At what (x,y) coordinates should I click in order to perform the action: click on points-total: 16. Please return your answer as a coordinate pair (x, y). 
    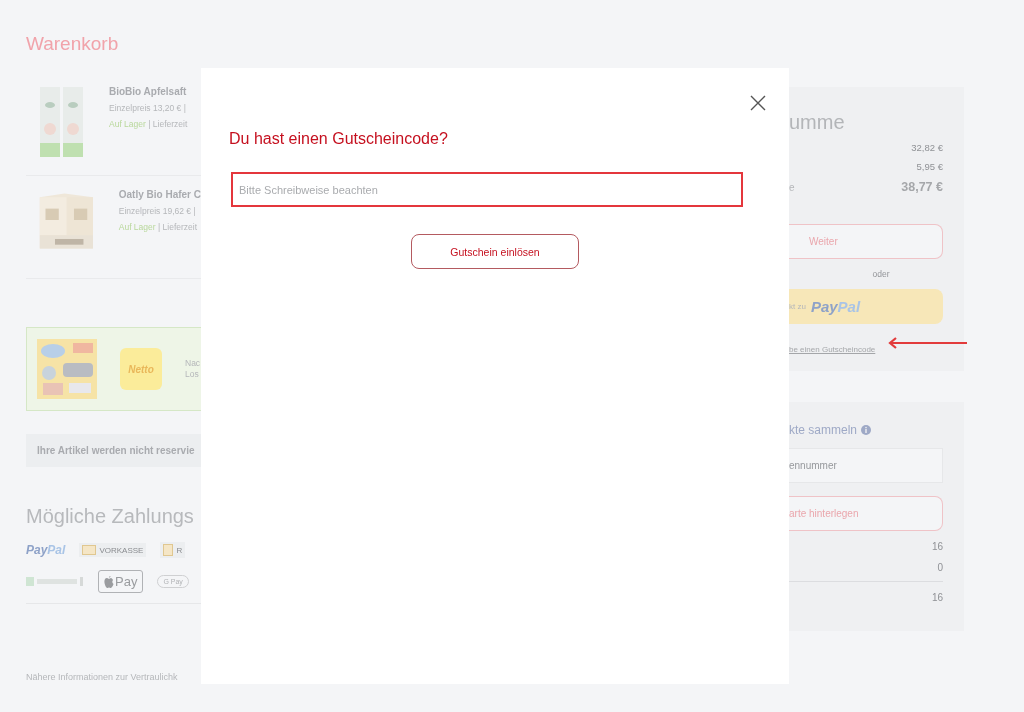
    Looking at the image, I should click on (937, 597).